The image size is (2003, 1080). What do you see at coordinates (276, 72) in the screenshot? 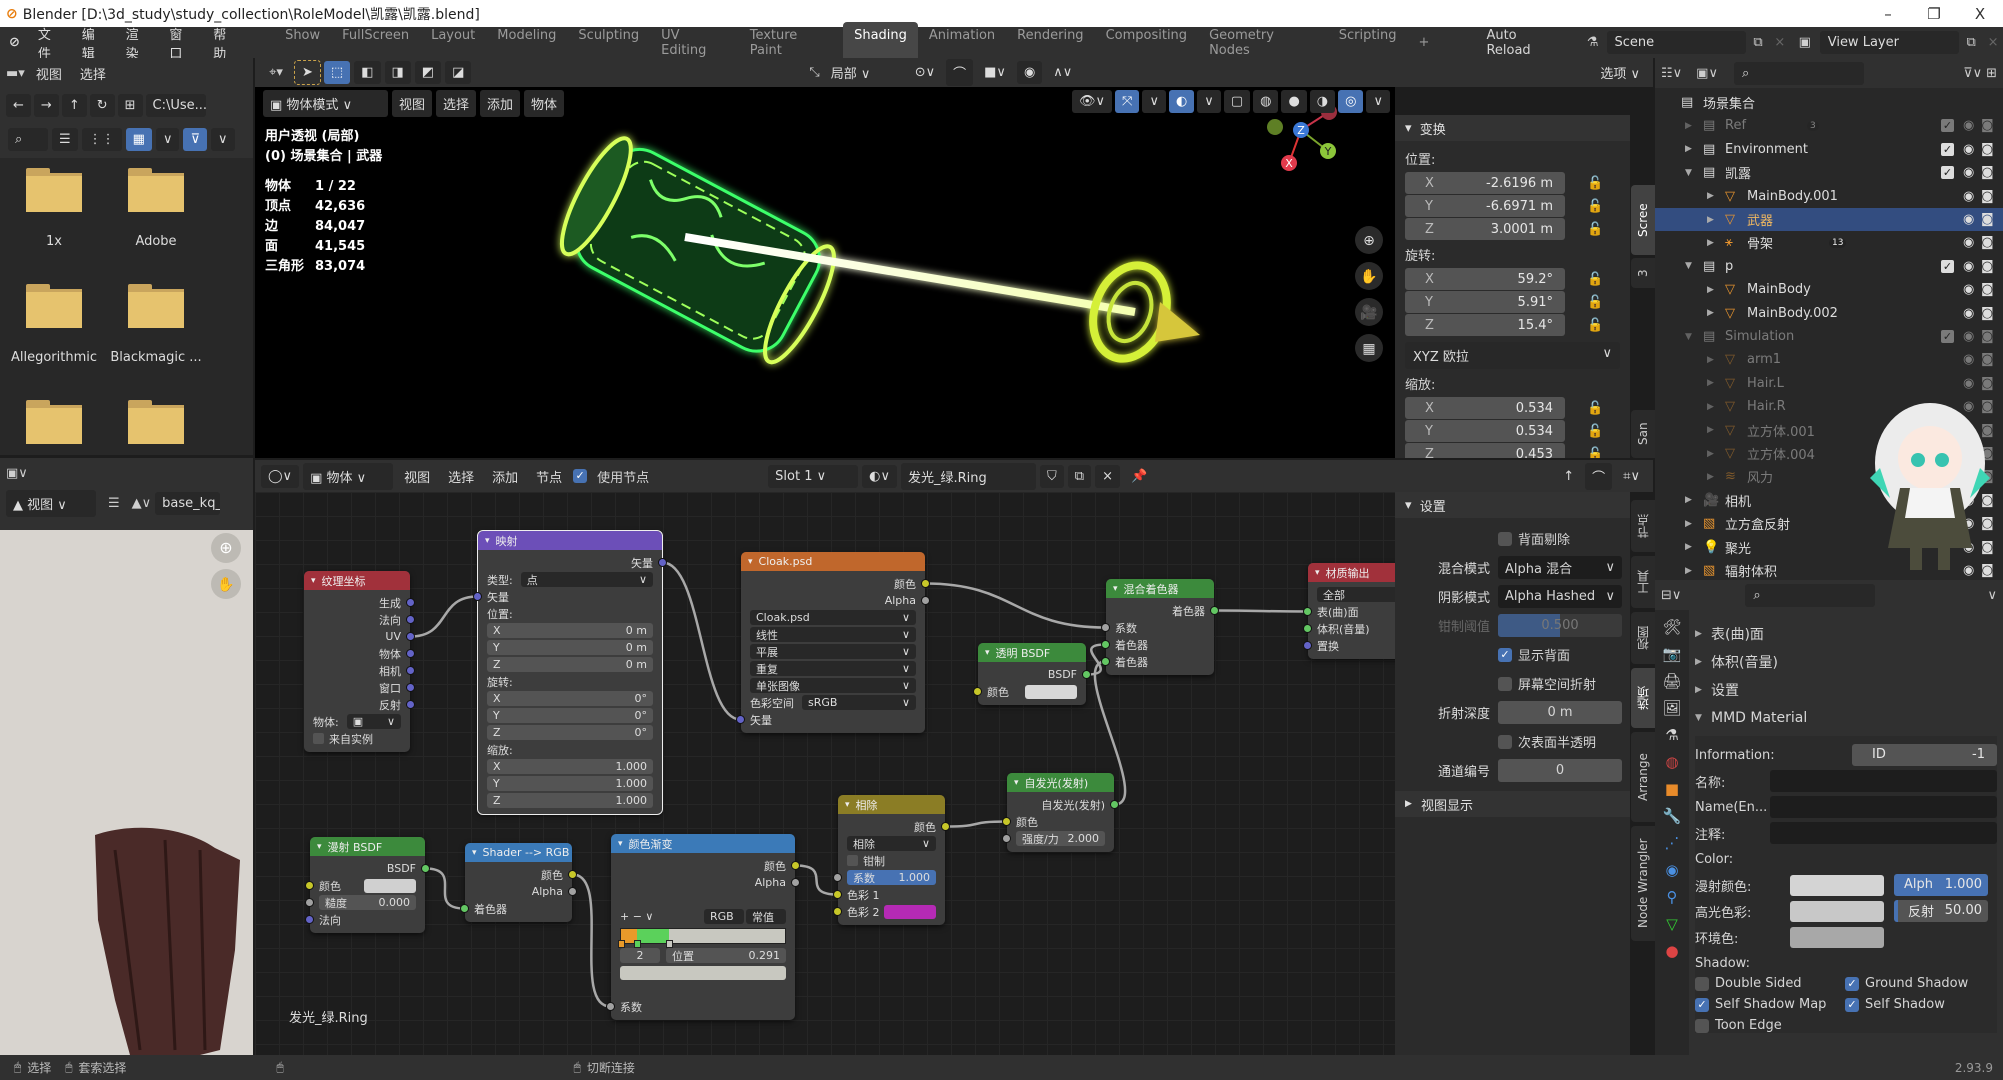
I see `cursor-tool-icon: ⌖▾` at bounding box center [276, 72].